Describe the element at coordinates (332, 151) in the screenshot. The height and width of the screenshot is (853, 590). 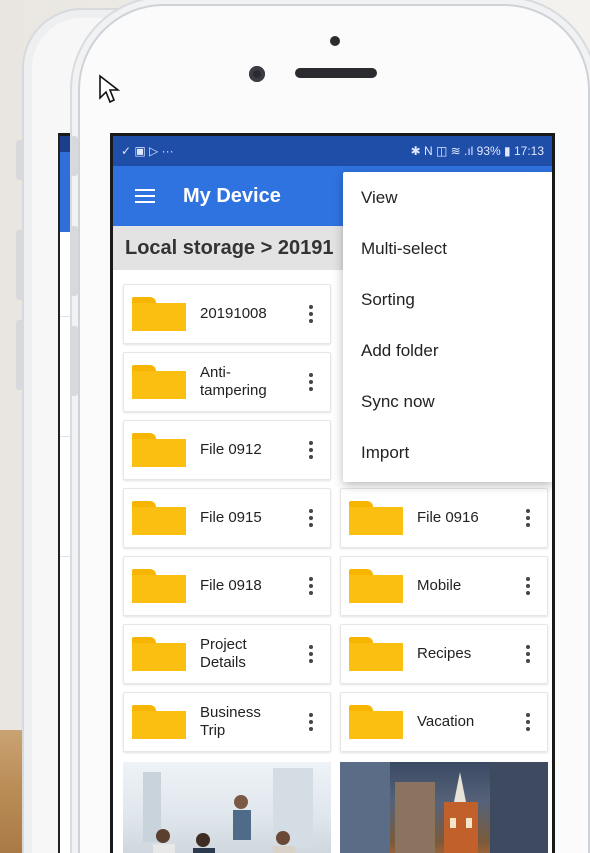
I see `status-bar: ✓ ▣ ▷ ··· ✱ N ◫ ≋ .ıl 93% ▮ 17:13` at that location.